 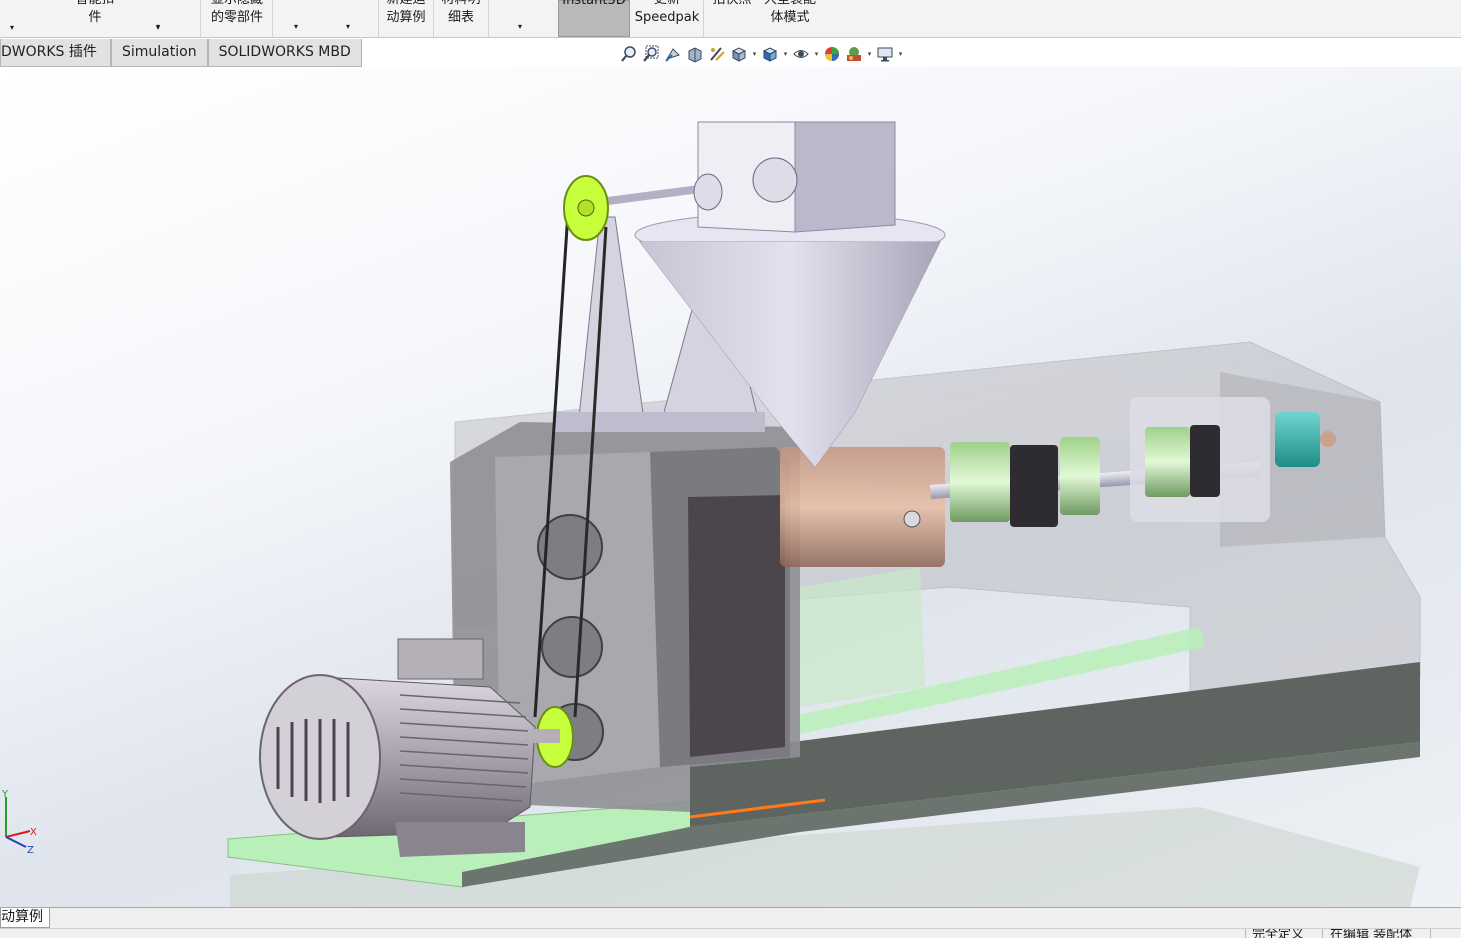 I want to click on motor-foot, so click(x=460, y=839).